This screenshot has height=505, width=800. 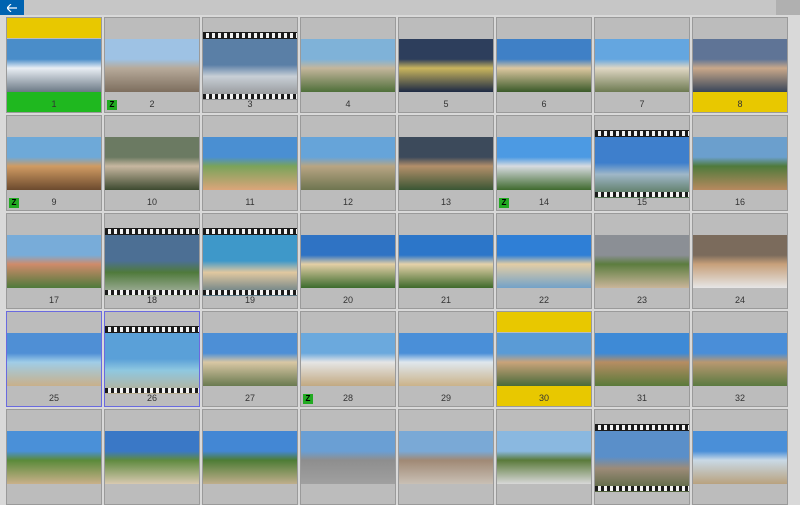 I want to click on photo-thumbnail: 11, so click(x=250, y=163).